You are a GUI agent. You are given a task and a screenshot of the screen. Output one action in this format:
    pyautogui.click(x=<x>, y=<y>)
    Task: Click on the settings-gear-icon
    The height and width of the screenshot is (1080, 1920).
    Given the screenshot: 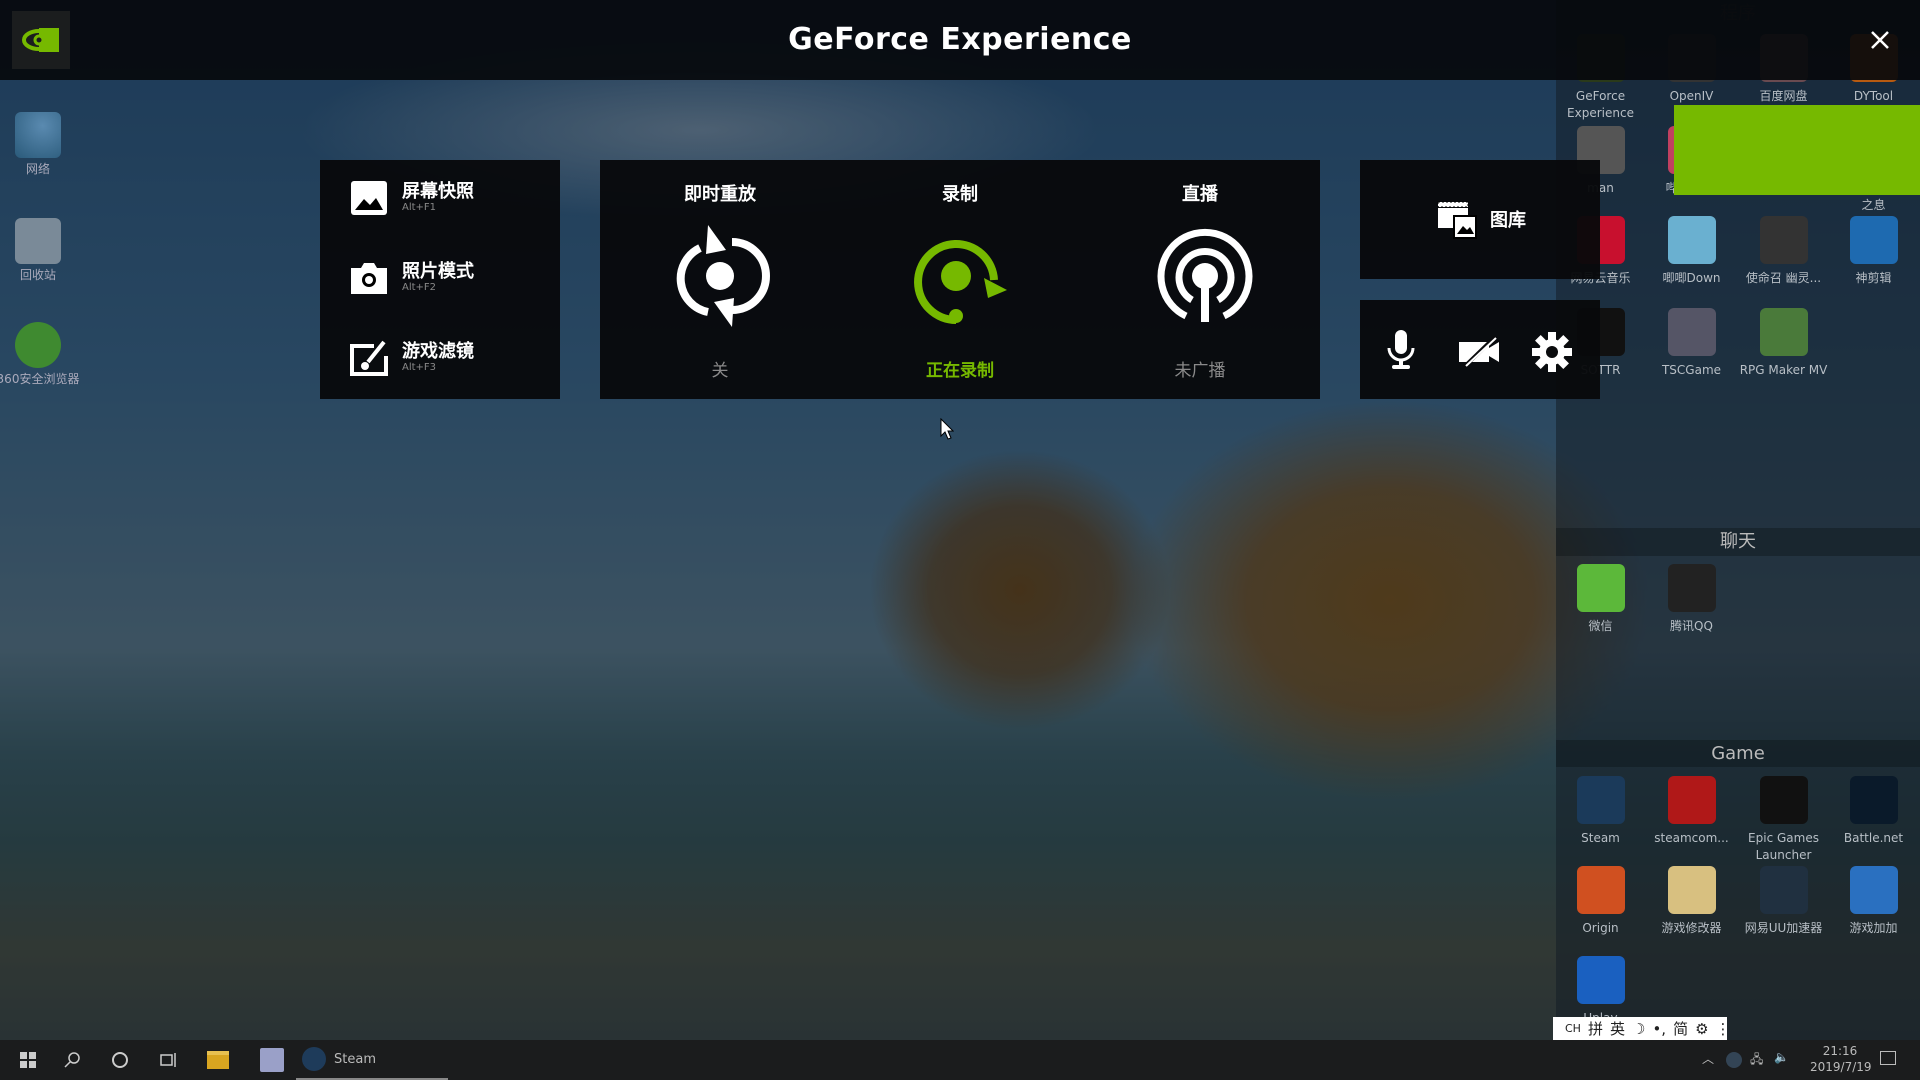 What is the action you would take?
    pyautogui.click(x=1552, y=352)
    